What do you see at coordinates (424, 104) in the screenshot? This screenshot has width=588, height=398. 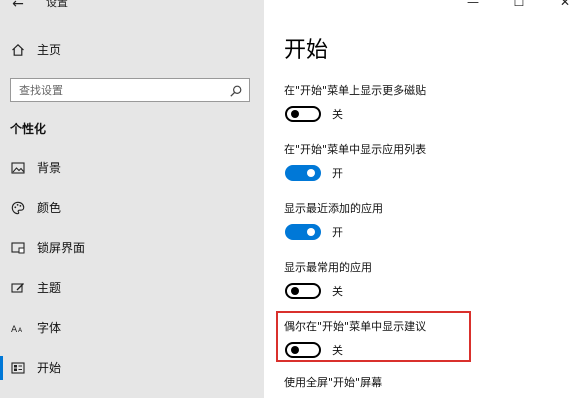 I see `setting-more-tiles: 在"开始"菜单上显示更多磁贴 关` at bounding box center [424, 104].